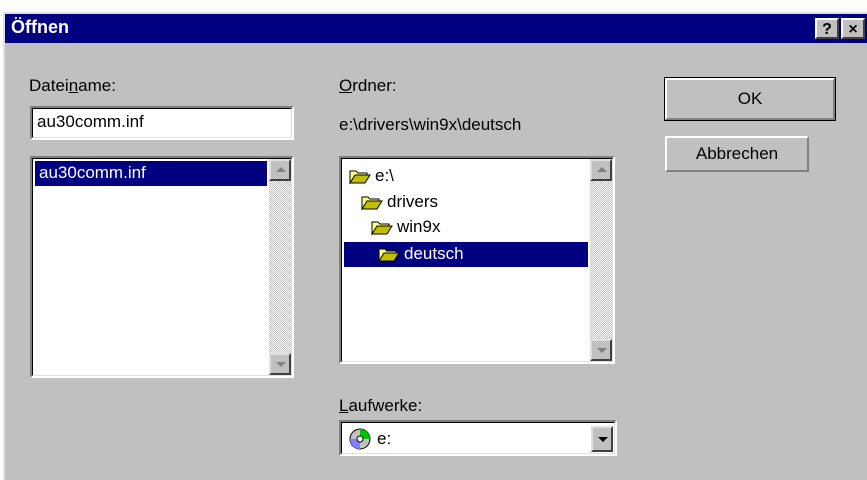  What do you see at coordinates (737, 154) in the screenshot?
I see `cancel-button: Abbrechen` at bounding box center [737, 154].